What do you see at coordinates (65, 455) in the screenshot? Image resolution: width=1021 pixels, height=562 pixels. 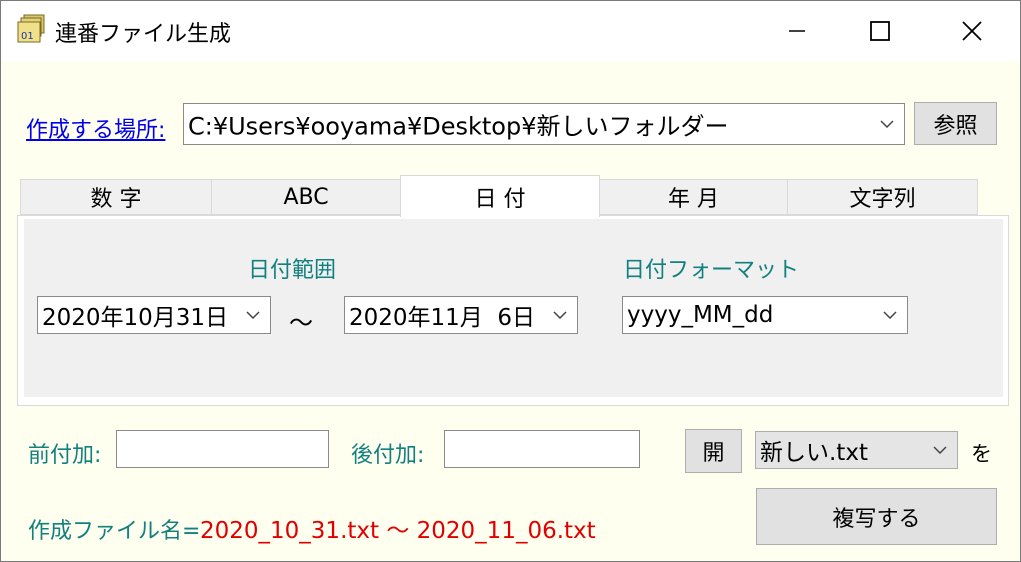 I see `prefix-label: 前付加:` at bounding box center [65, 455].